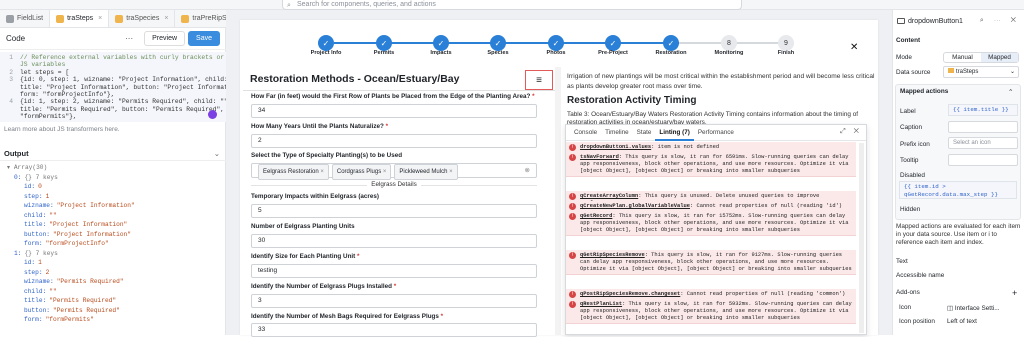 Image resolution: width=1024 pixels, height=337 pixels. What do you see at coordinates (910, 209) in the screenshot?
I see `hidden-label: Hidden` at bounding box center [910, 209].